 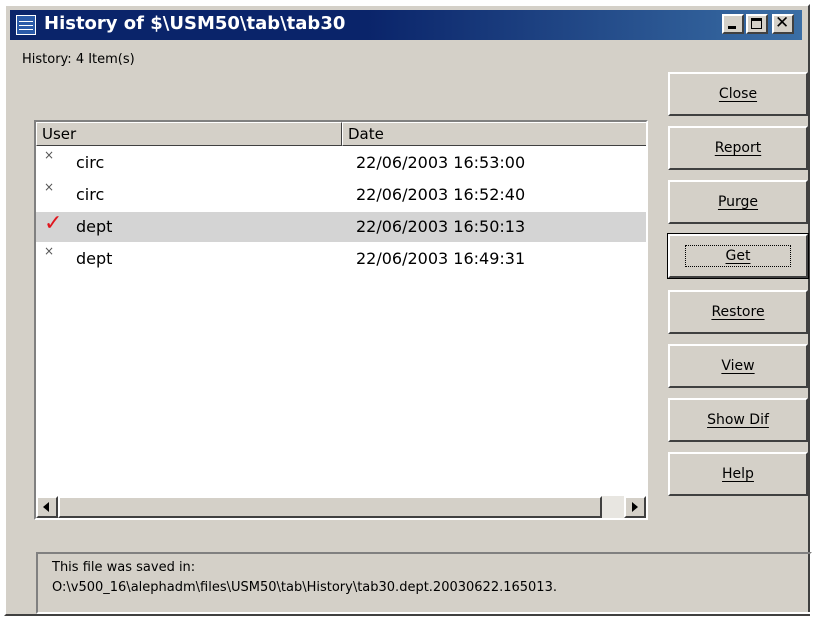 What do you see at coordinates (635, 507) in the screenshot?
I see `scroll-right-button` at bounding box center [635, 507].